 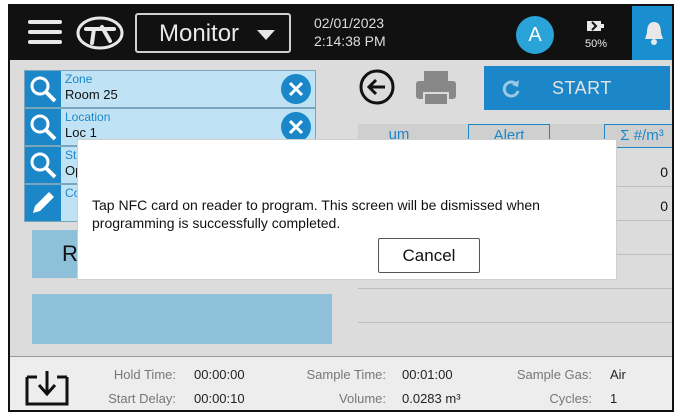 What do you see at coordinates (350, 32) in the screenshot?
I see `date-time: 02/01/2023 2:14:38 PM` at bounding box center [350, 32].